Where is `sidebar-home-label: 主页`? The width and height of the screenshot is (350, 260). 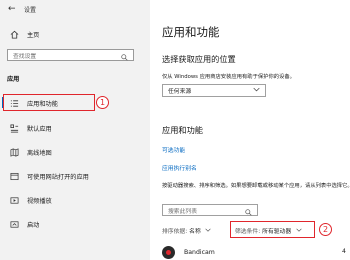
sidebar-home-label: 主页 is located at coordinates (33, 35).